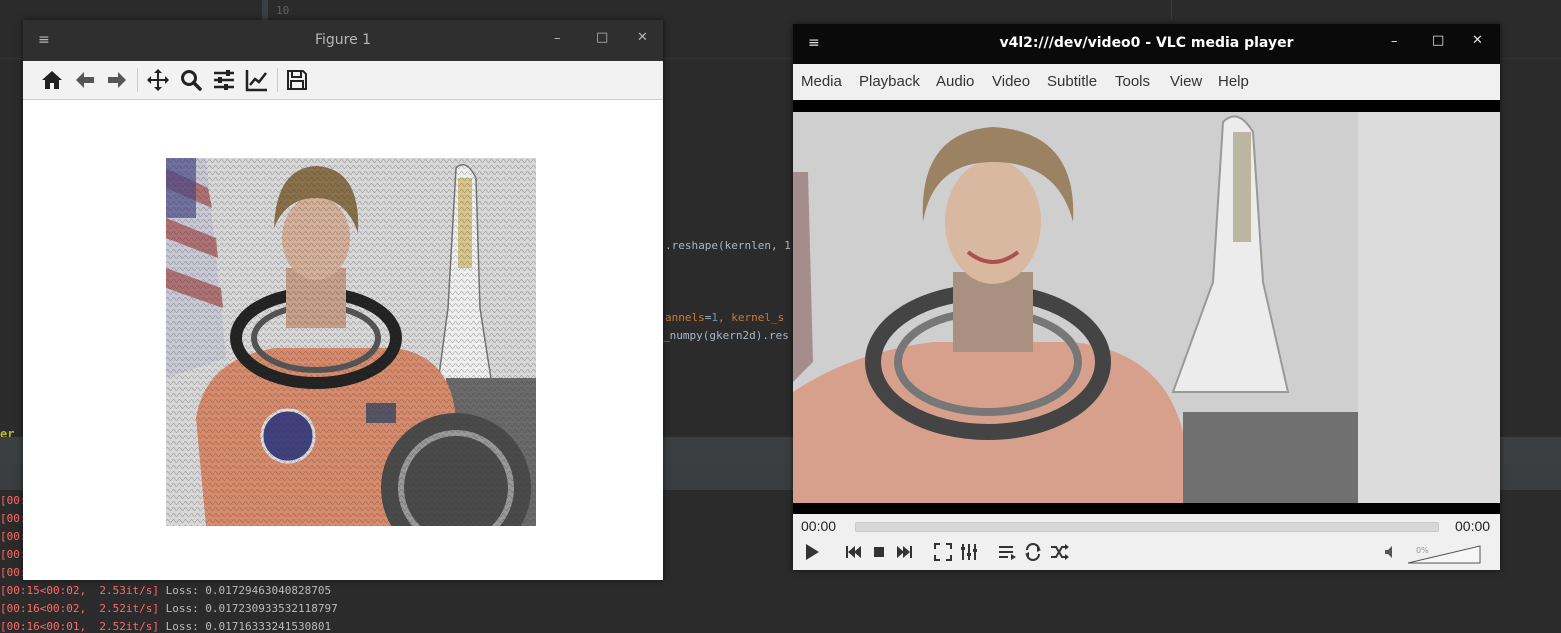  I want to click on line-number: 10, so click(283, 10).